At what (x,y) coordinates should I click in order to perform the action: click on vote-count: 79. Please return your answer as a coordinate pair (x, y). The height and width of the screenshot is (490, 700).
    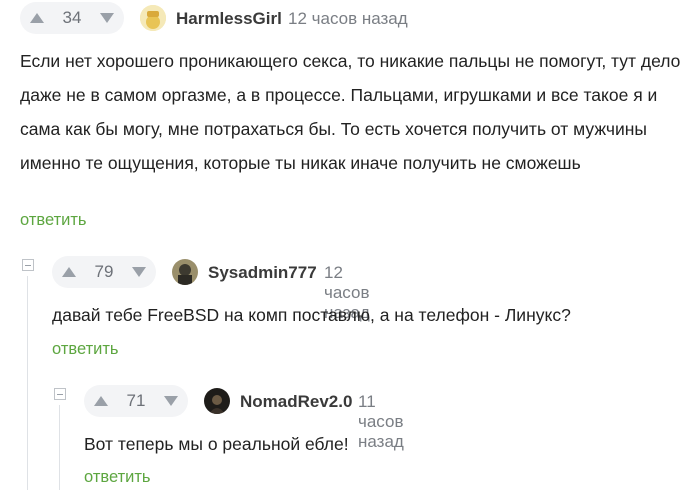
    Looking at the image, I should click on (104, 271).